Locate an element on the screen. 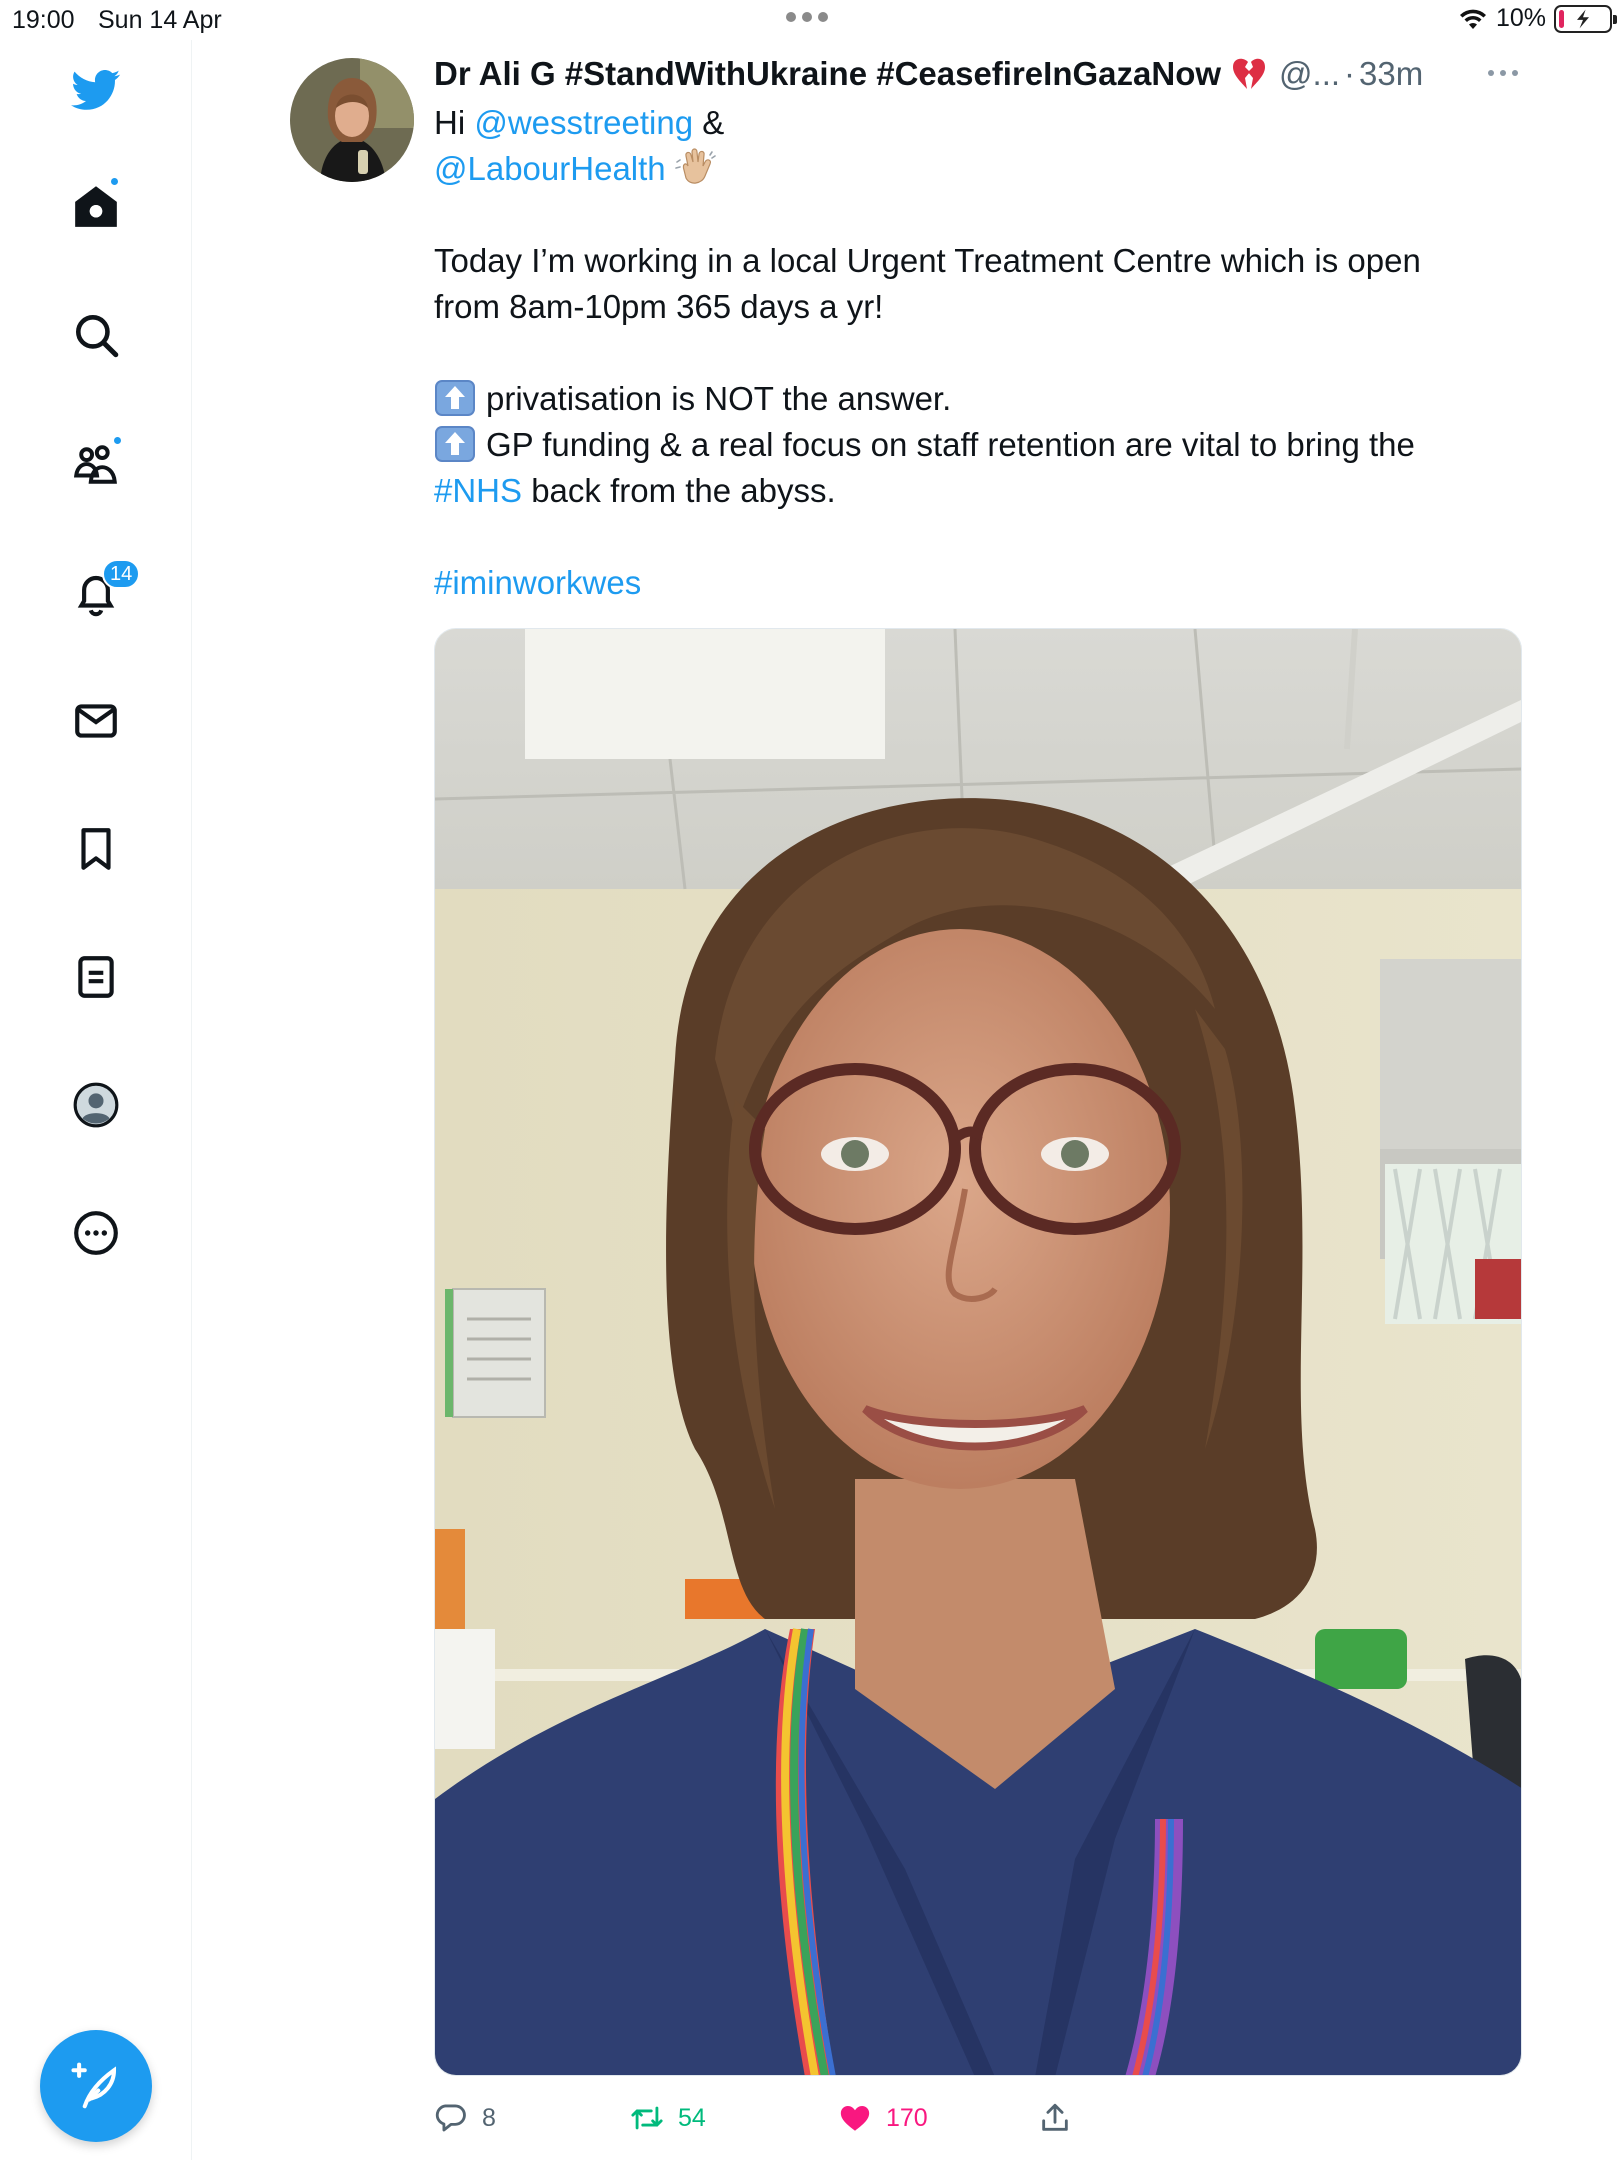 The image size is (1620, 2160). home-icon is located at coordinates (96, 206).